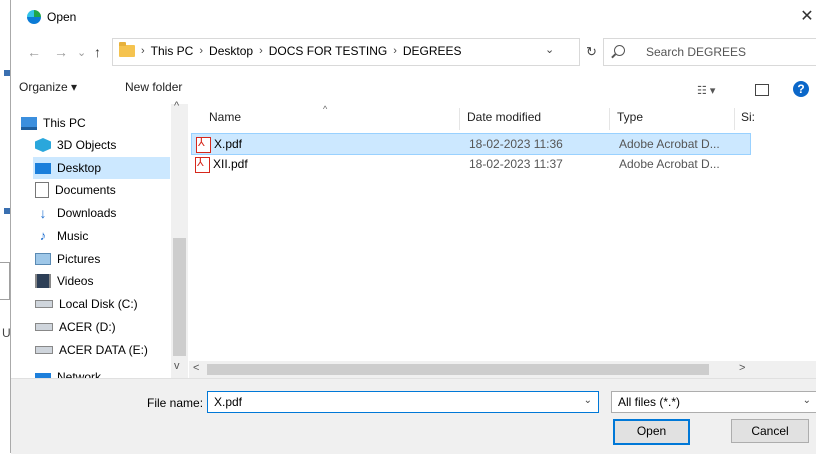  What do you see at coordinates (127, 49) in the screenshot?
I see `folder-icon` at bounding box center [127, 49].